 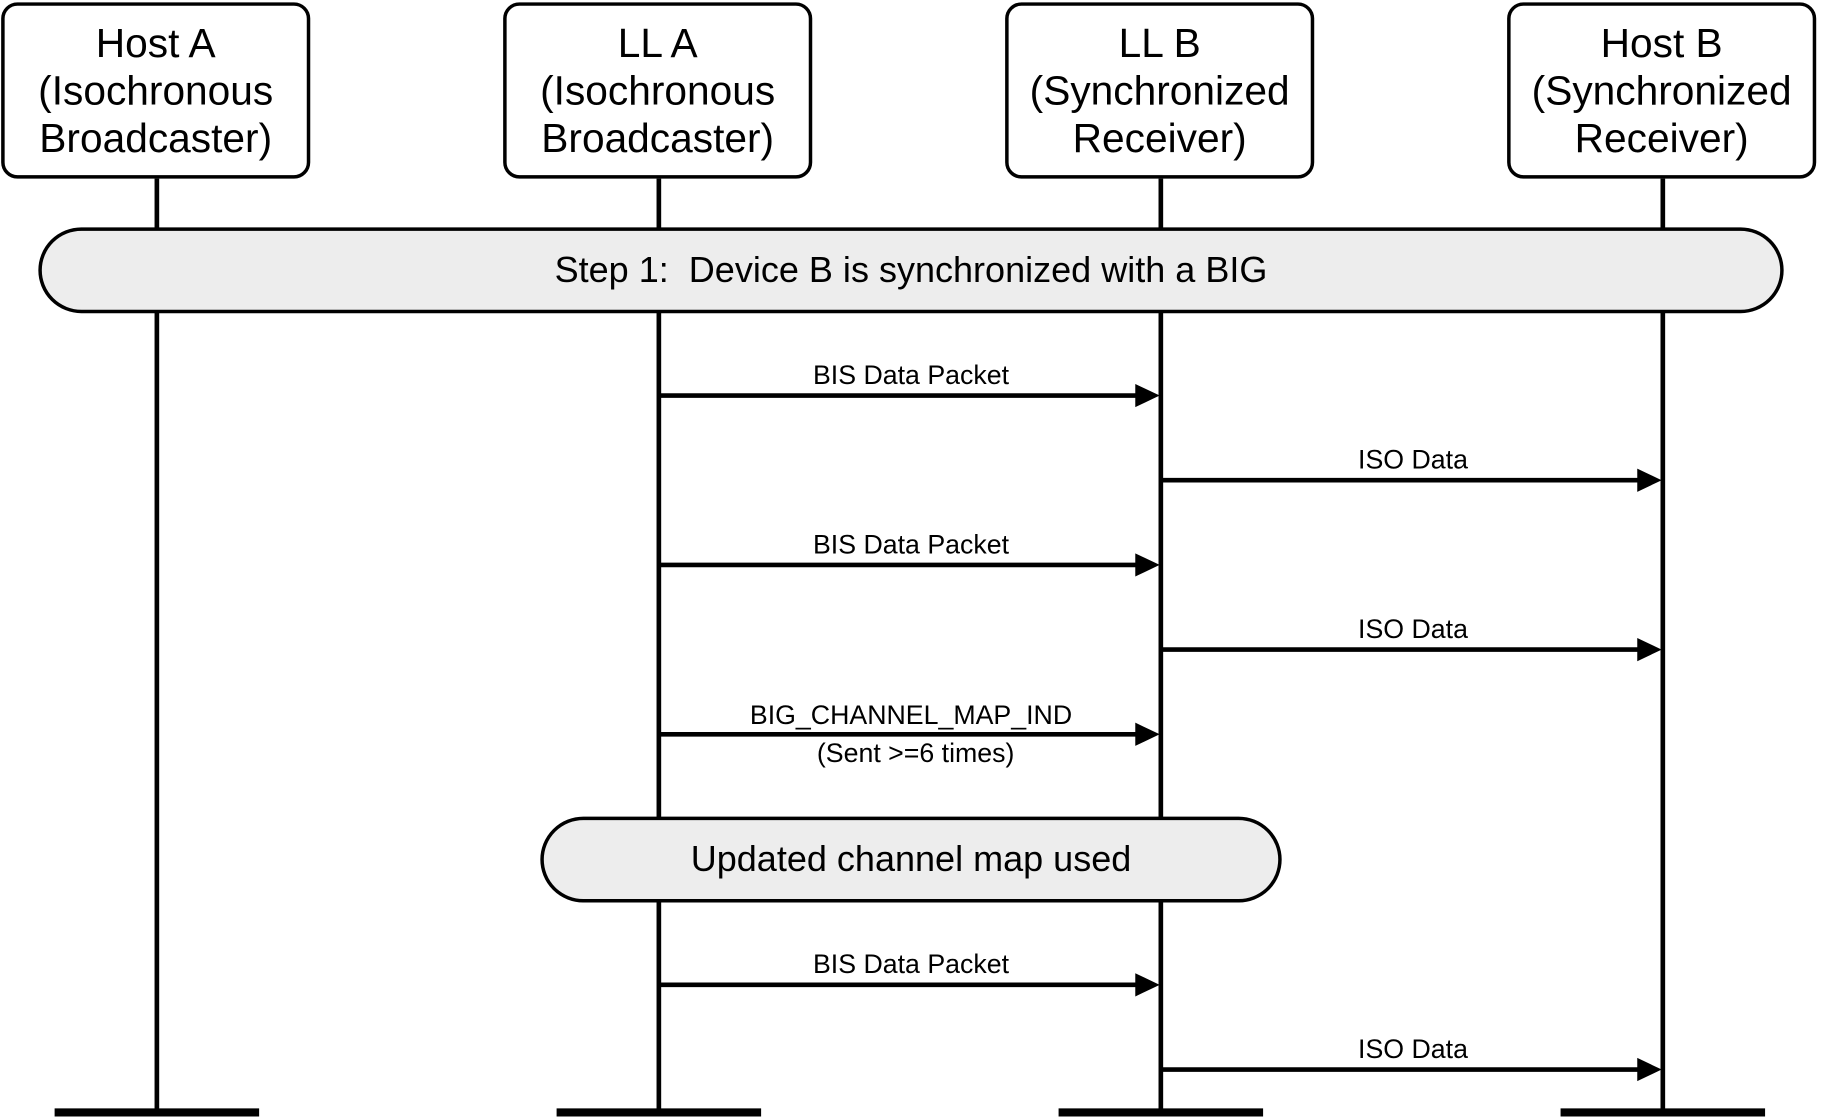 I want to click on message-label: BIG_CHANNEL_MAP_IND, so click(x=911, y=714).